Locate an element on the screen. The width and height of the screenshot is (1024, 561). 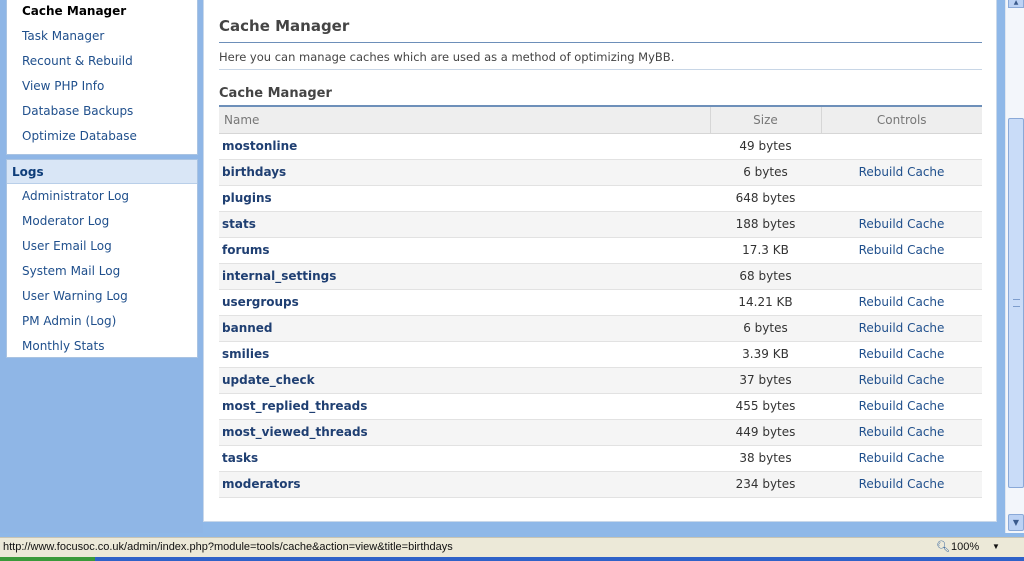
cell-name: usergroups is located at coordinates (464, 302).